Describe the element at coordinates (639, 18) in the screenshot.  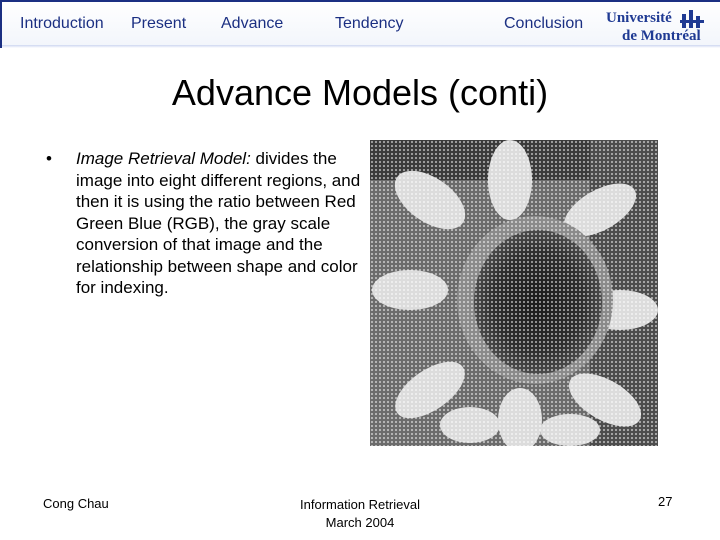
I see `logo-line-1: Université` at that location.